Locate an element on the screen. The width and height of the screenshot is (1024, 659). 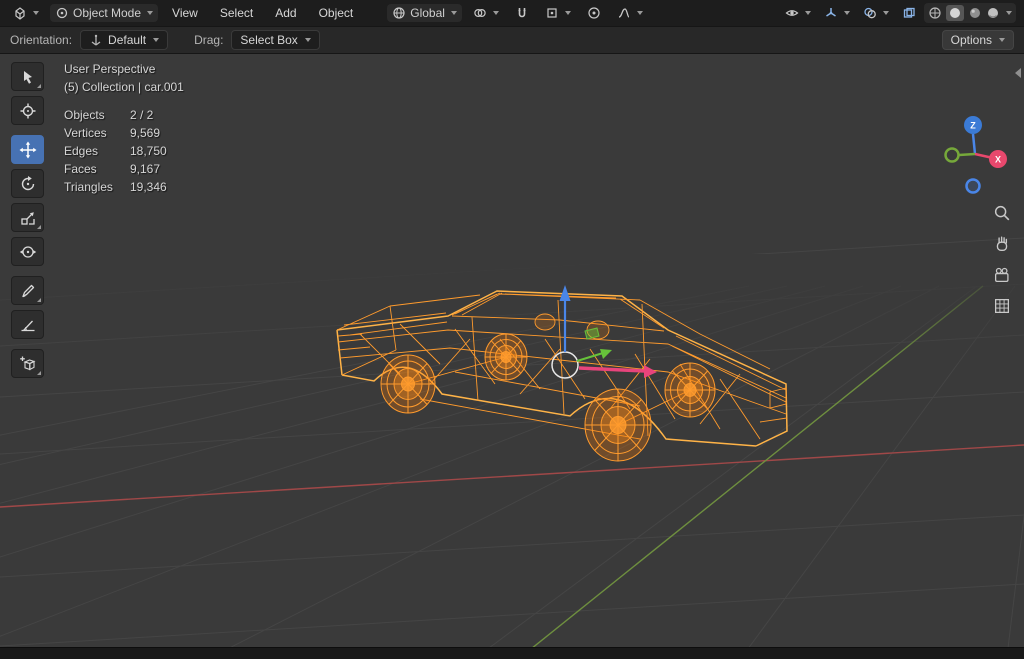
wheel-front-right is located at coordinates (506, 357).